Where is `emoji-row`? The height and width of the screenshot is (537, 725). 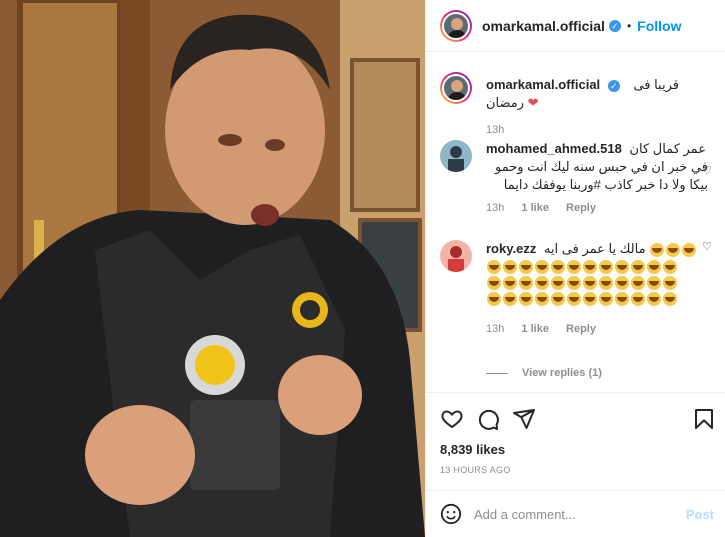 emoji-row is located at coordinates (673, 249).